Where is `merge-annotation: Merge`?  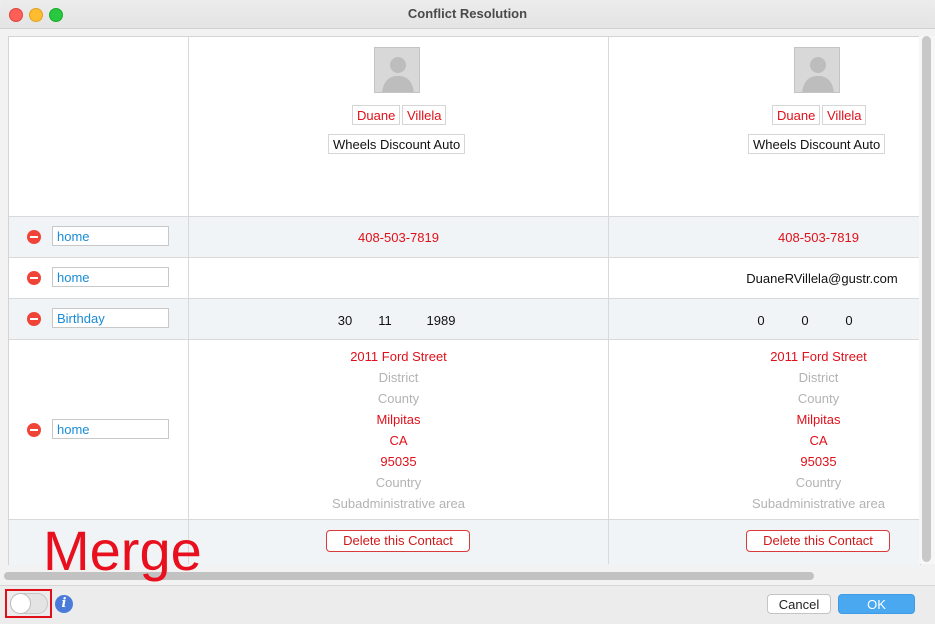
merge-annotation: Merge is located at coordinates (122, 550).